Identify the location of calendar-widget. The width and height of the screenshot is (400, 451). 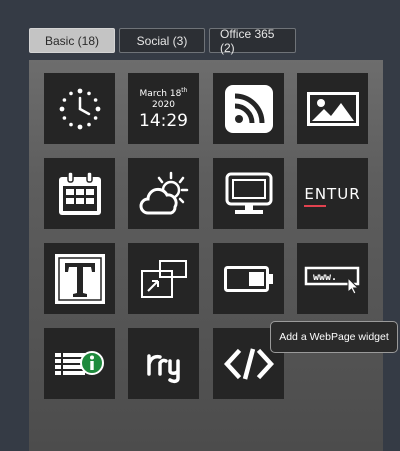
(79, 193).